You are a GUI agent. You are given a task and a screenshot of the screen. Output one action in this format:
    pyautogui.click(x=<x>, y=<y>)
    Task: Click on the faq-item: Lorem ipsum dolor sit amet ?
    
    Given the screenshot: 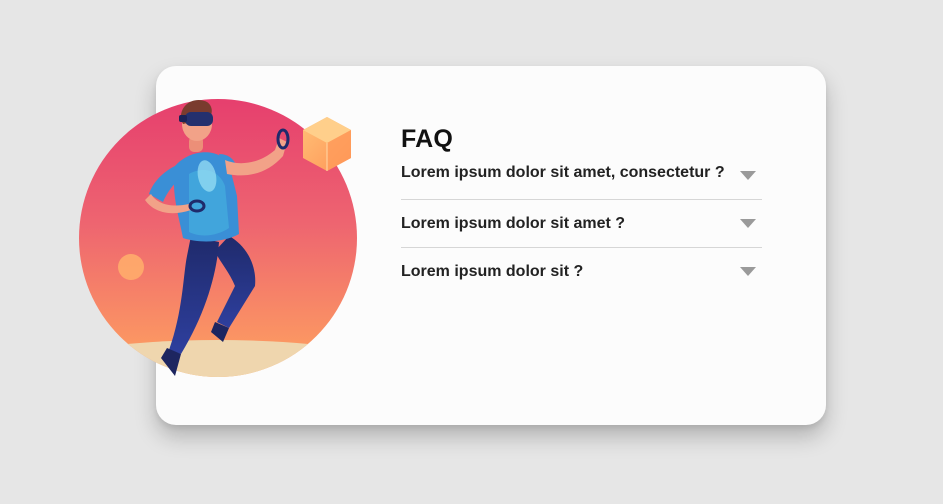 What is the action you would take?
    pyautogui.click(x=581, y=224)
    